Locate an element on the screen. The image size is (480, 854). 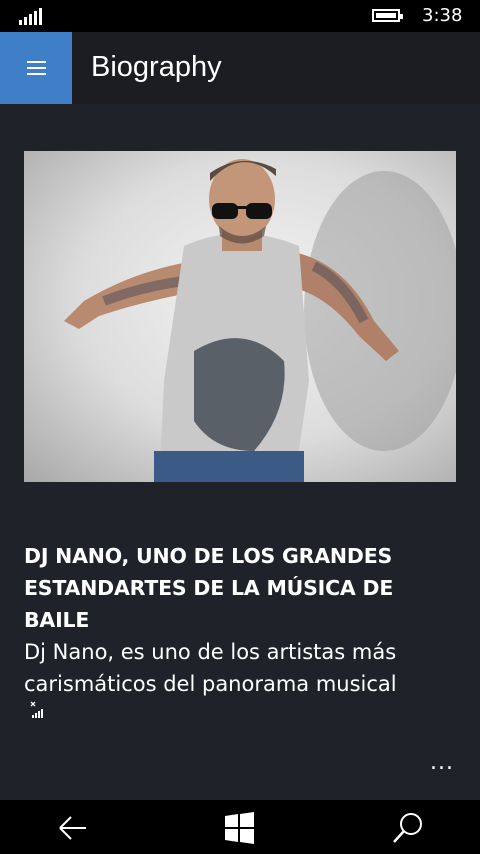
hamburger-icon is located at coordinates (36, 62).